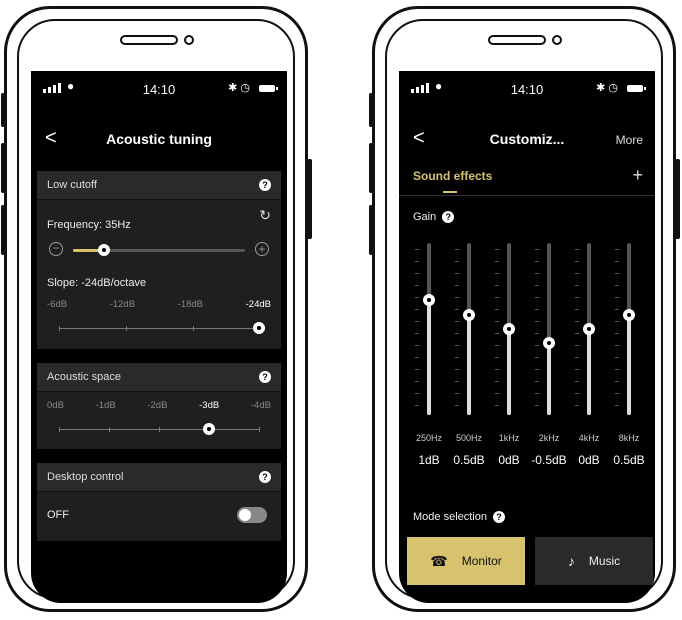 The width and height of the screenshot is (682, 620). Describe the element at coordinates (261, 405) in the screenshot. I see `space-option: -4dB` at that location.